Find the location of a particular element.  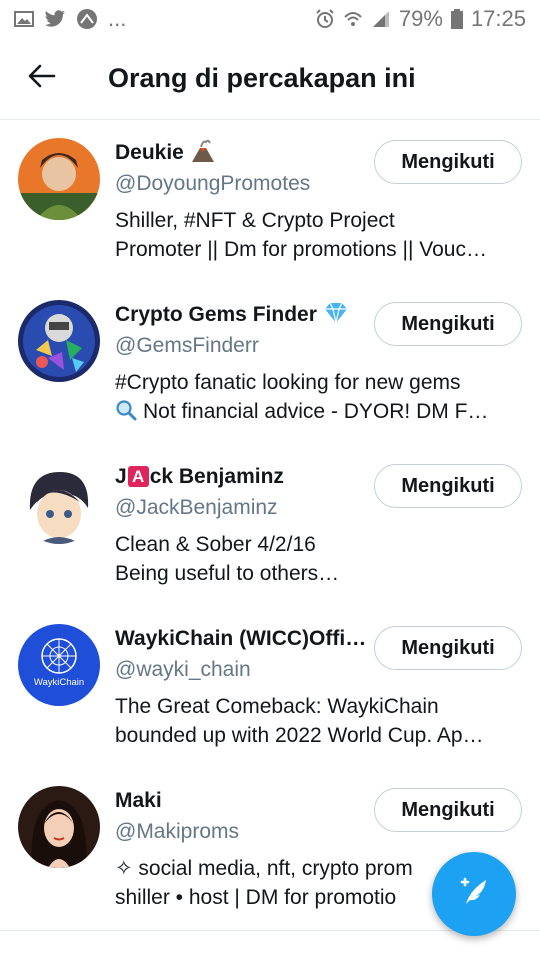

arrow-left-icon is located at coordinates (42, 78).